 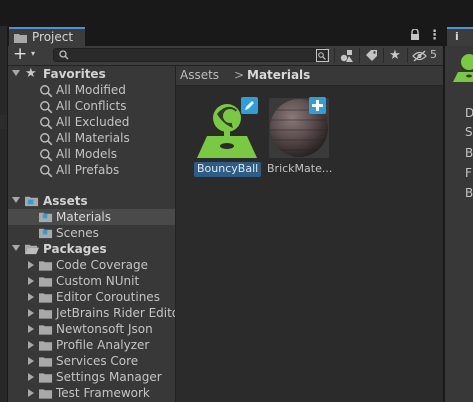 I want to click on filter-type-icon, so click(x=346, y=56).